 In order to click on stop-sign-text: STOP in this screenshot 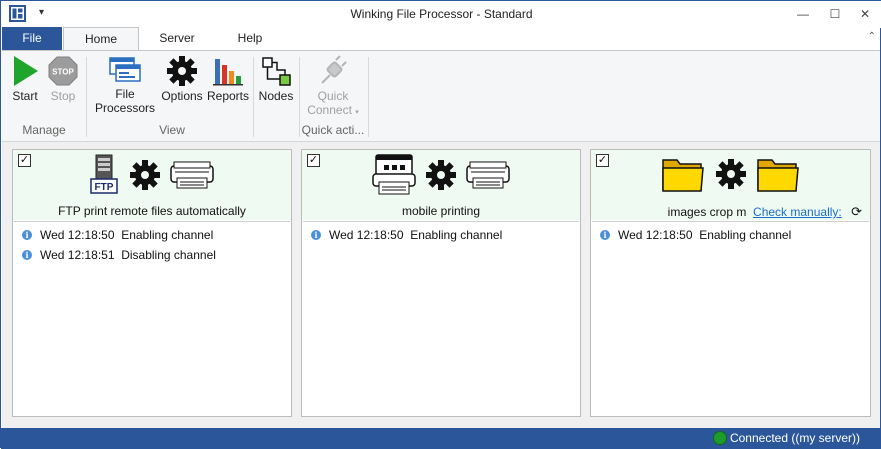, I will do `click(63, 72)`.